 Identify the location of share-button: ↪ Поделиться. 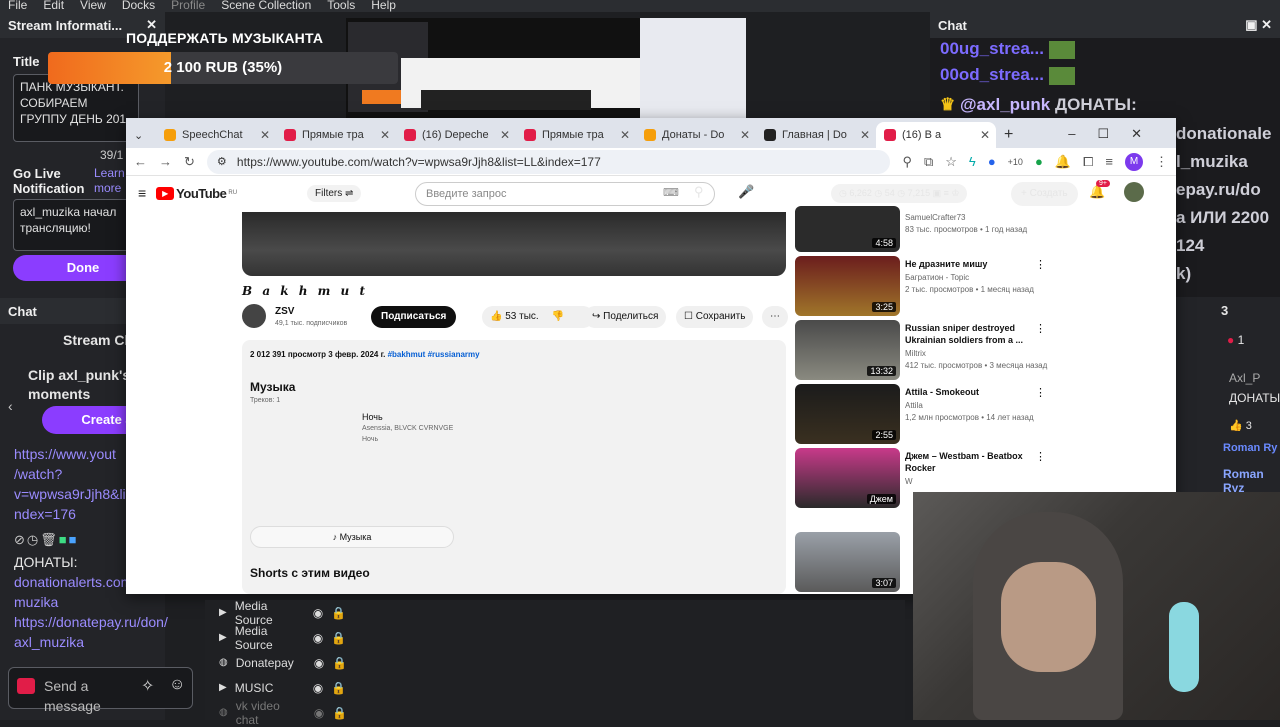
(625, 317).